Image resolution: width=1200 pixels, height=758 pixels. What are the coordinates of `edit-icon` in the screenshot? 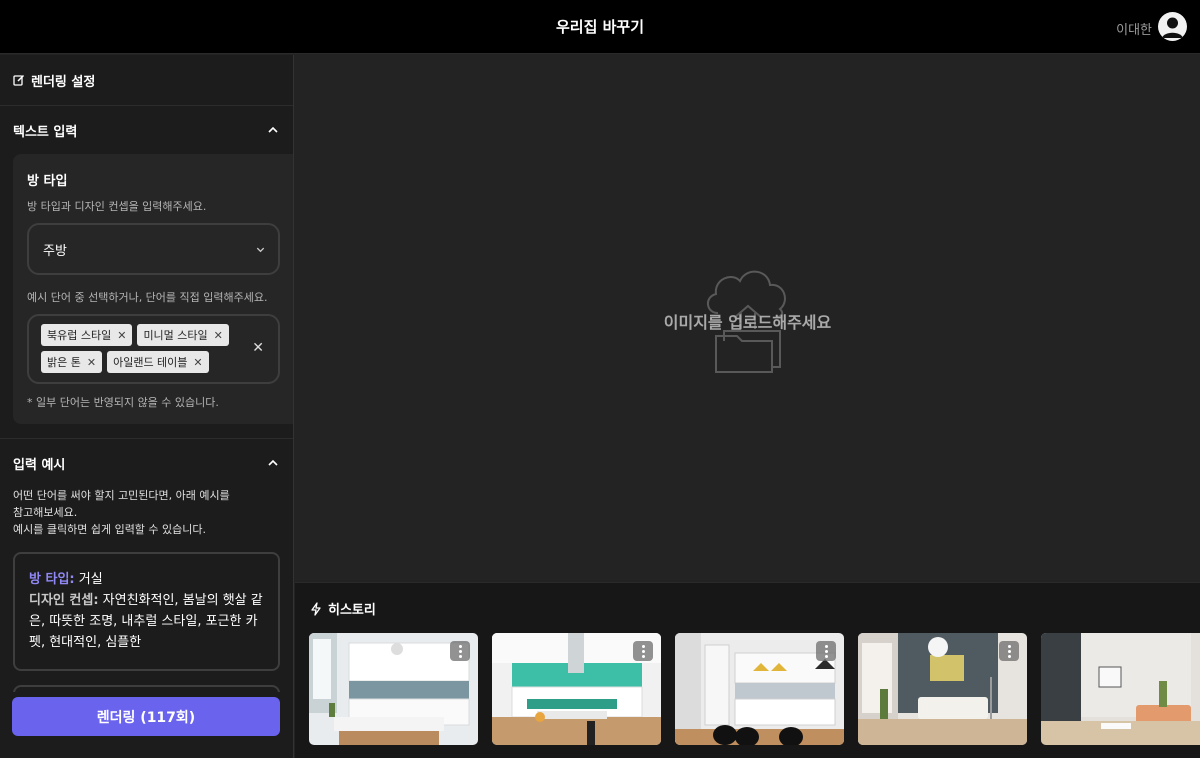 It's located at (19, 80).